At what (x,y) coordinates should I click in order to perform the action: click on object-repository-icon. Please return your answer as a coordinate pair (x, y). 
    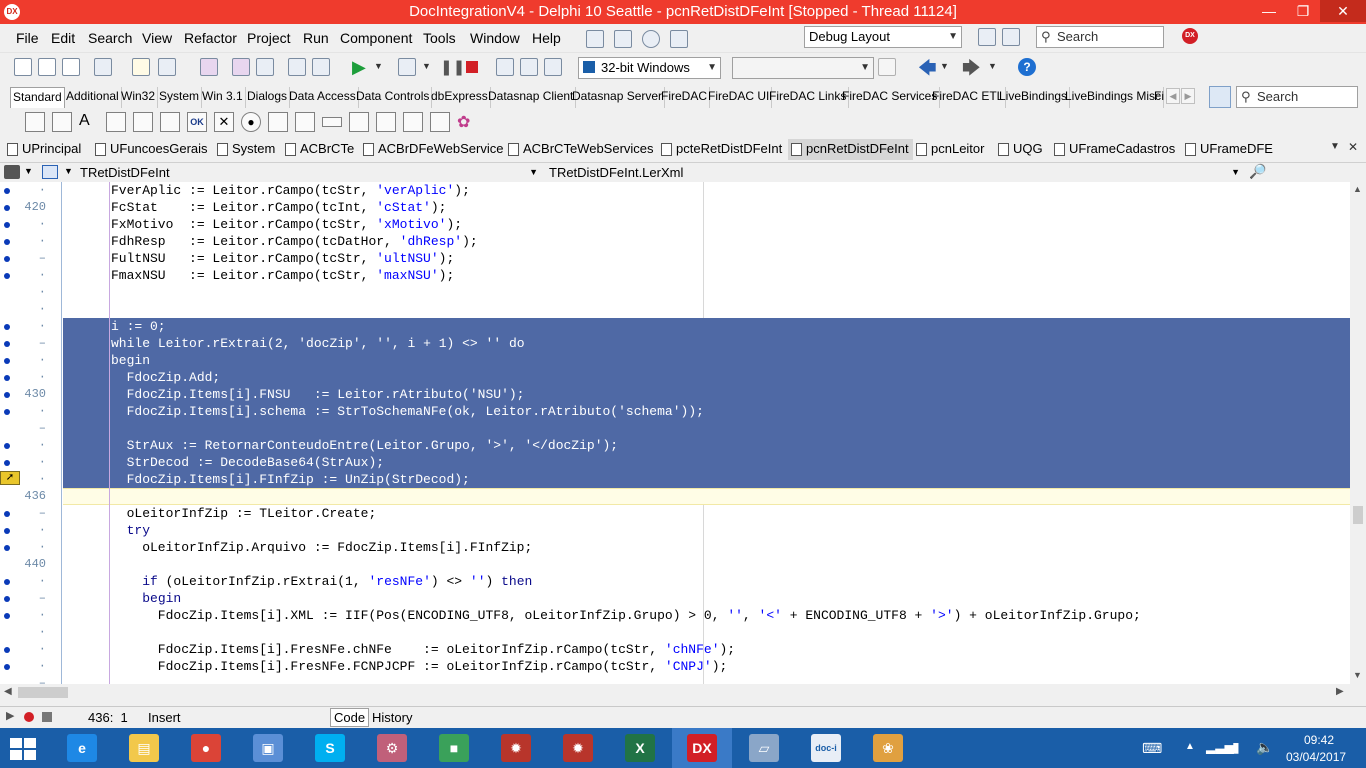
    Looking at the image, I should click on (103, 67).